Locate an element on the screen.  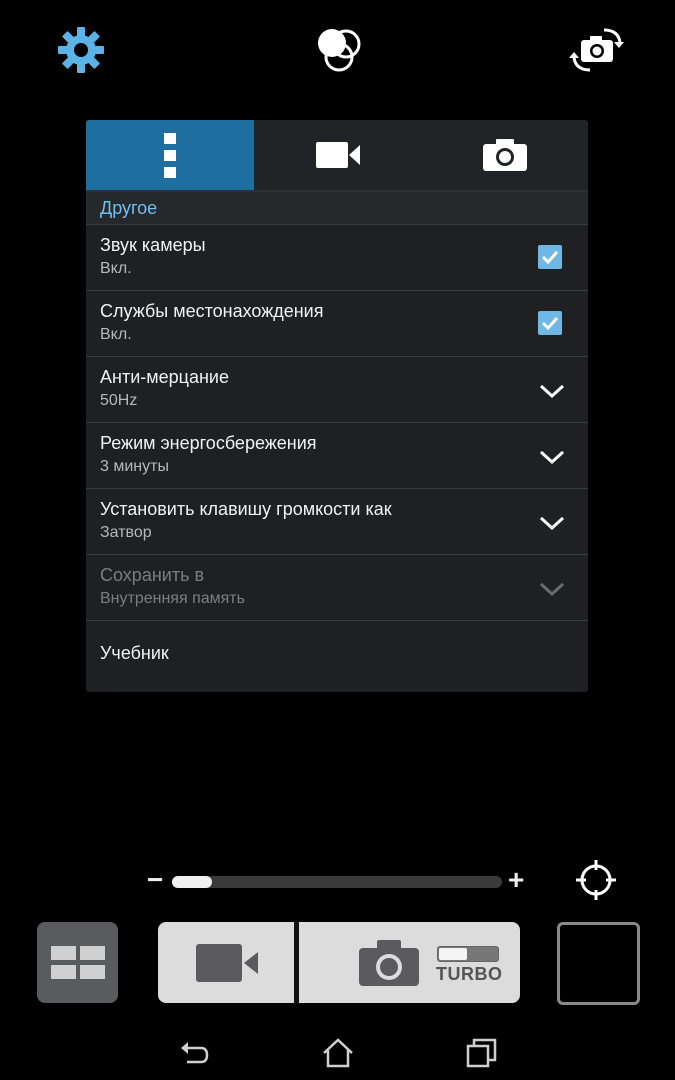
setting-title: Сохранить в is located at coordinates (152, 575).